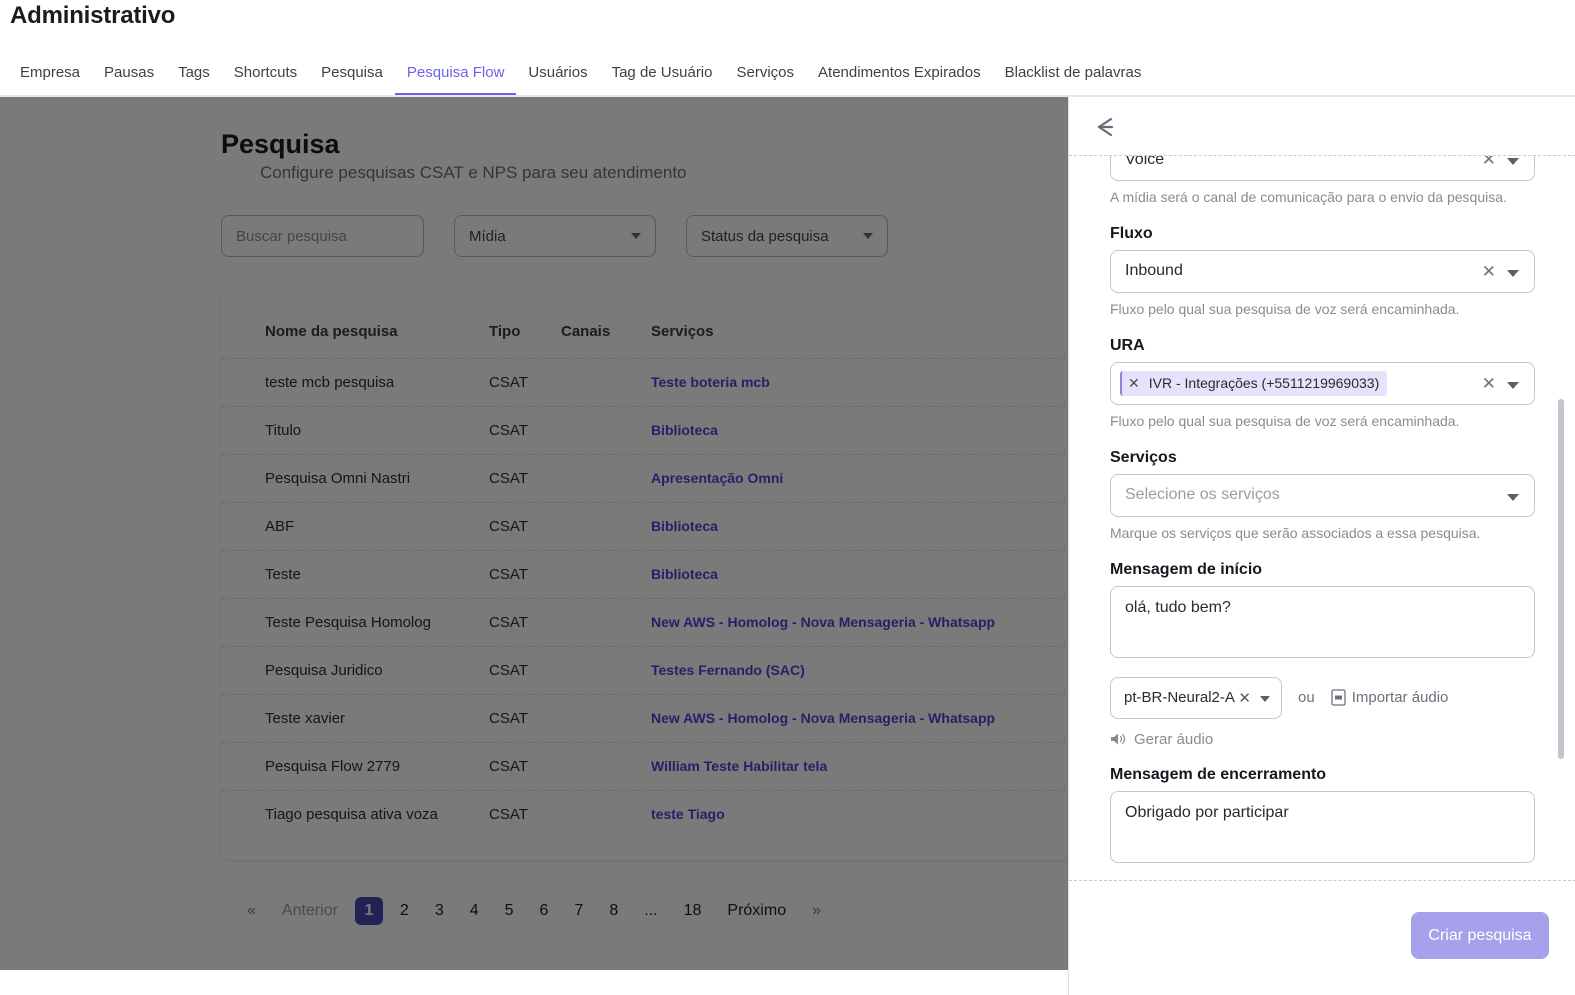 The image size is (1575, 995). What do you see at coordinates (1322, 271) in the screenshot?
I see `fluxo-select: Inbound ✕` at bounding box center [1322, 271].